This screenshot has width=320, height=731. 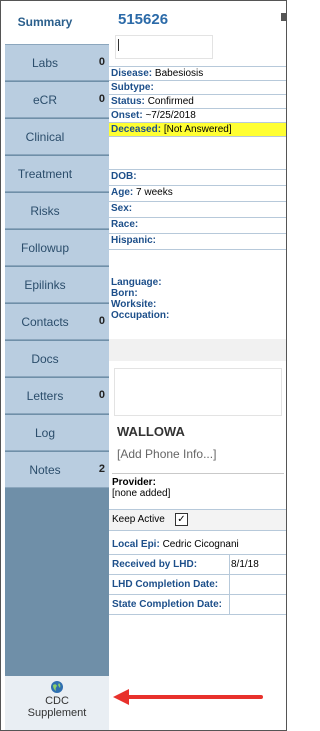 What do you see at coordinates (165, 584) in the screenshot?
I see `lhd-completion-label: LHD Completion Date:` at bounding box center [165, 584].